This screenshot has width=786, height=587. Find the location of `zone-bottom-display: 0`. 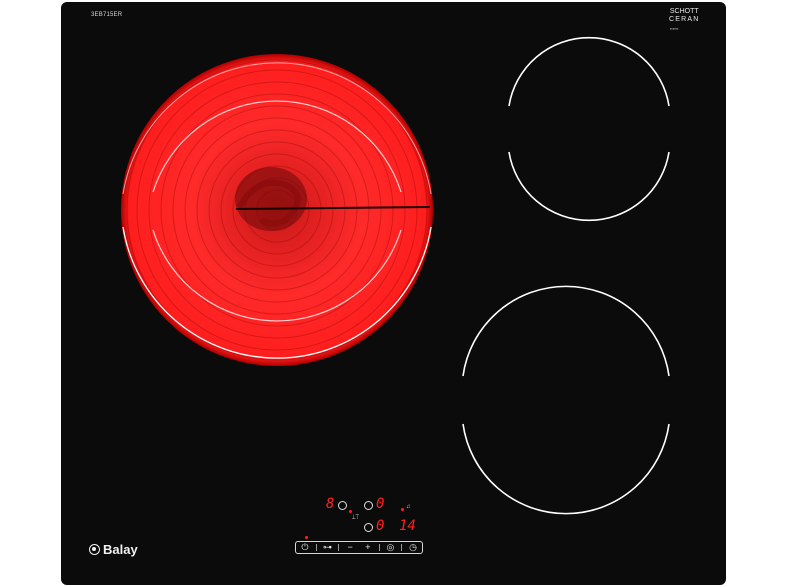

zone-bottom-display: 0 is located at coordinates (380, 526).